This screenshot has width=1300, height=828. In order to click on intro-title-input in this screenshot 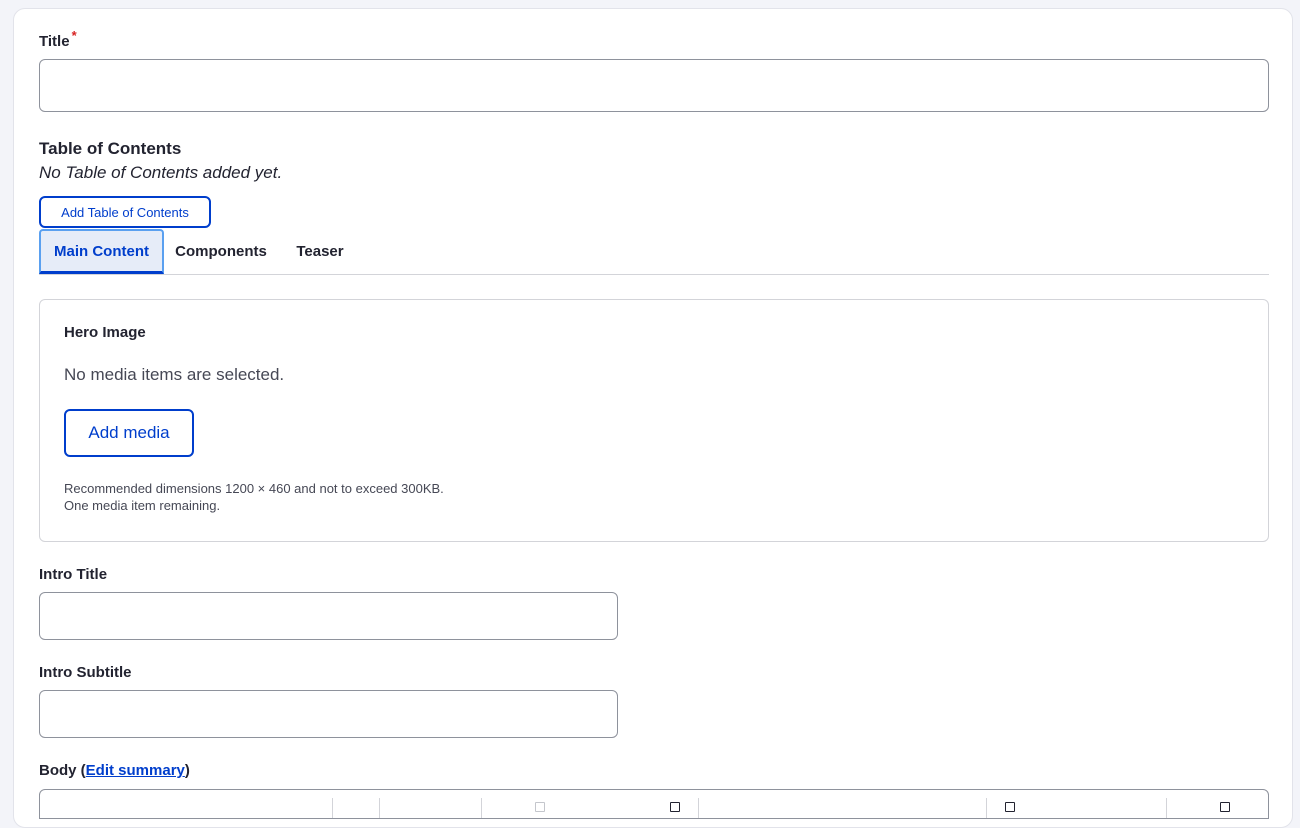, I will do `click(328, 616)`.